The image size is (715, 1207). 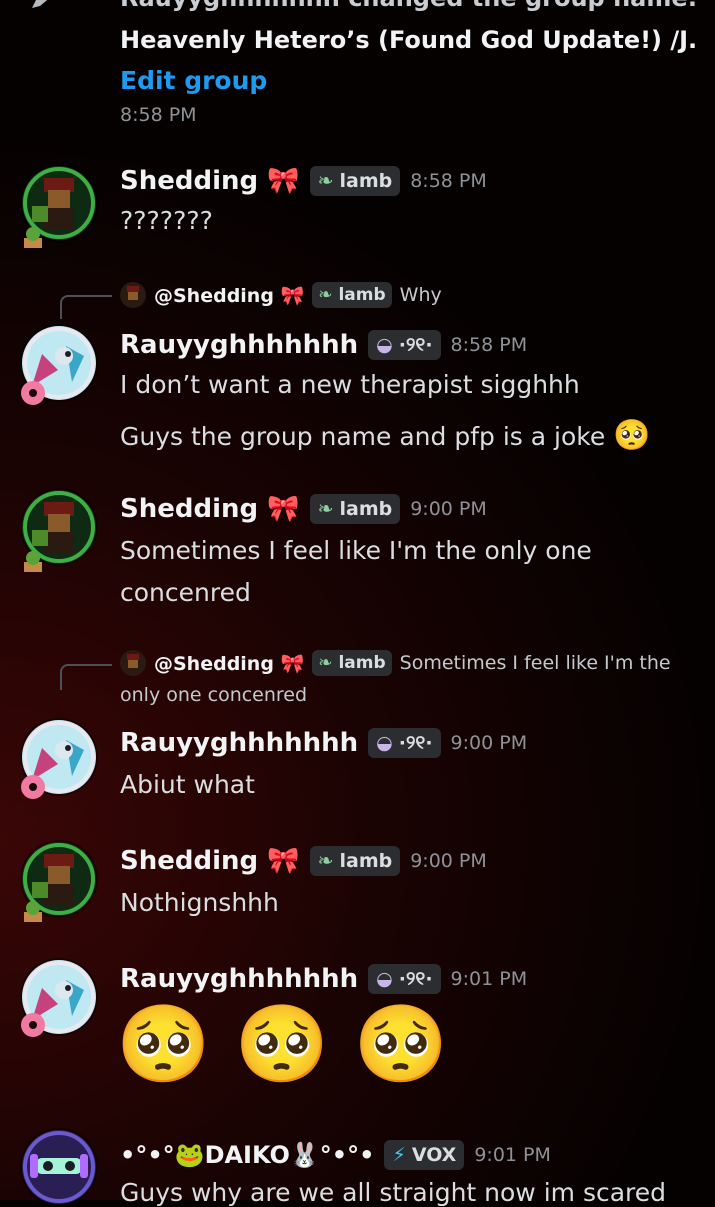 I want to click on message-text: ???????, so click(x=166, y=220).